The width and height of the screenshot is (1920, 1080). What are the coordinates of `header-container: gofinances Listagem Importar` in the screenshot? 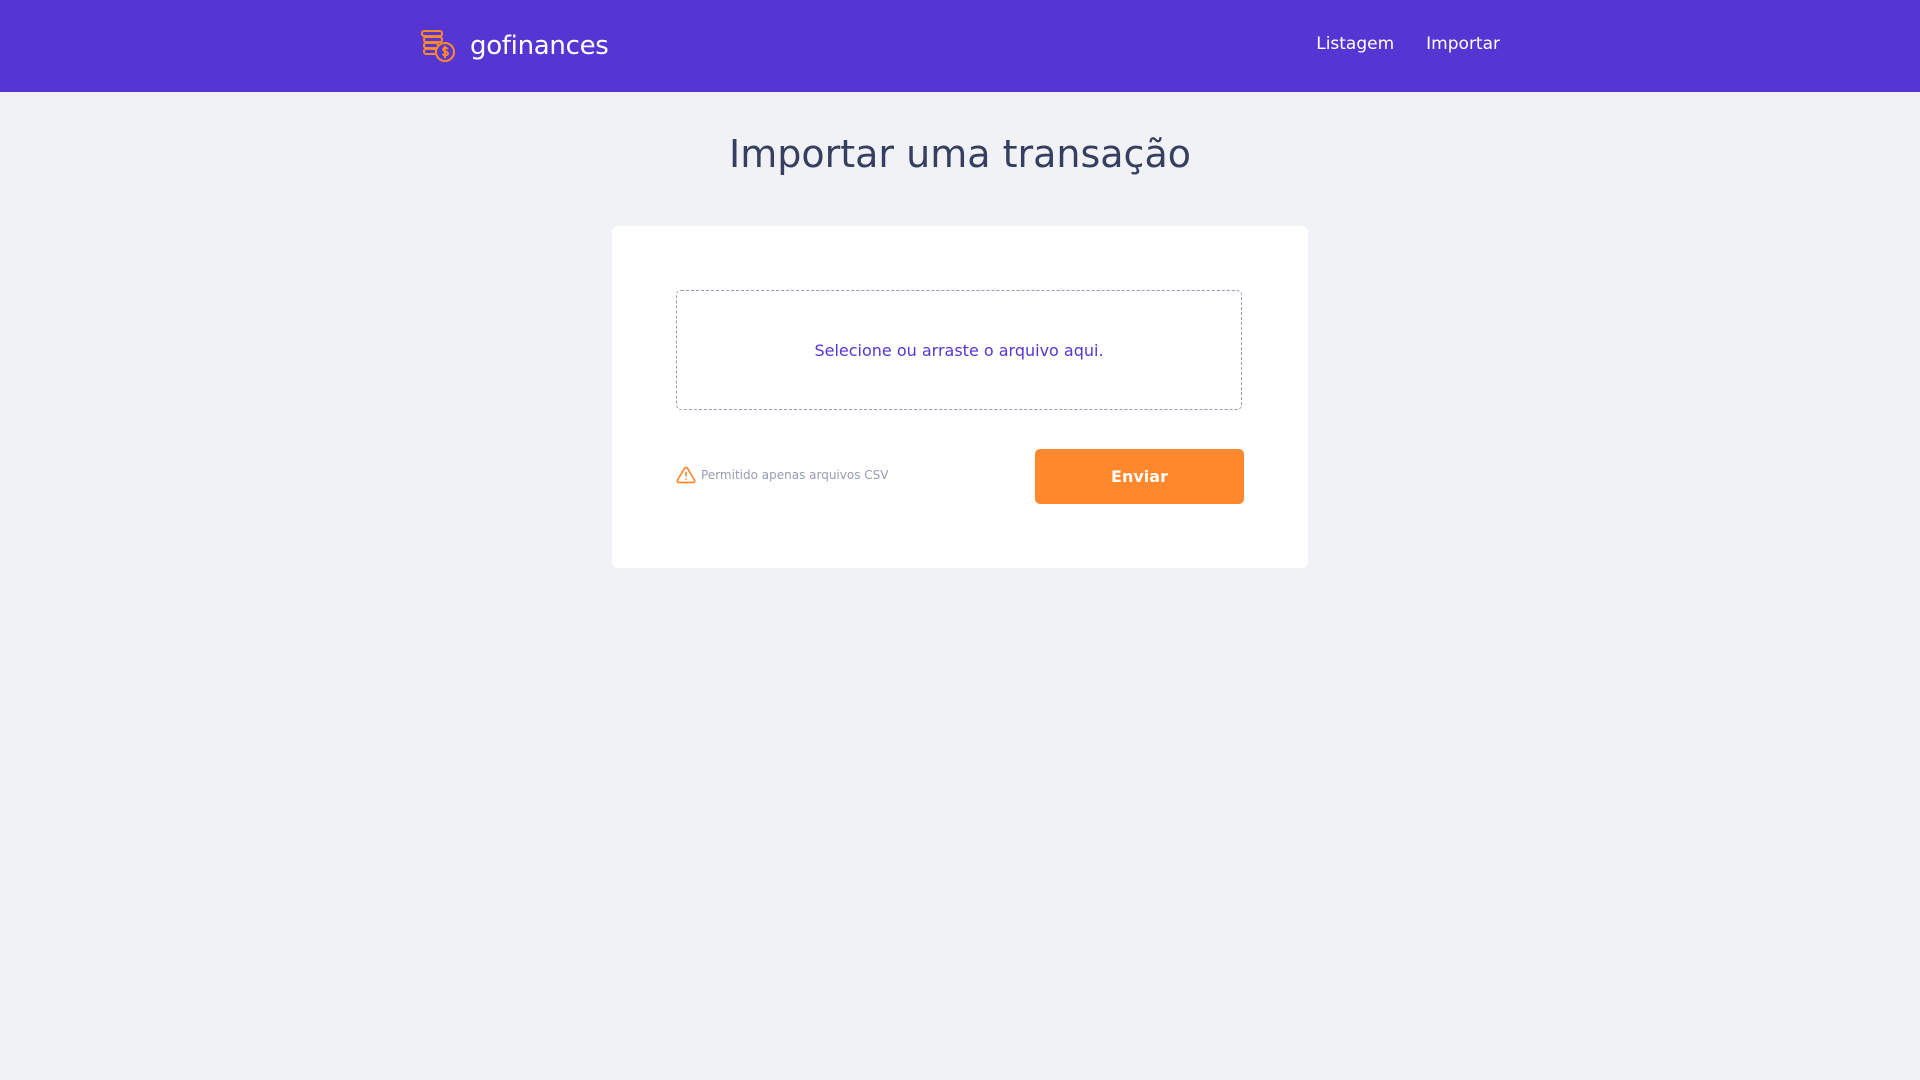 It's located at (960, 46).